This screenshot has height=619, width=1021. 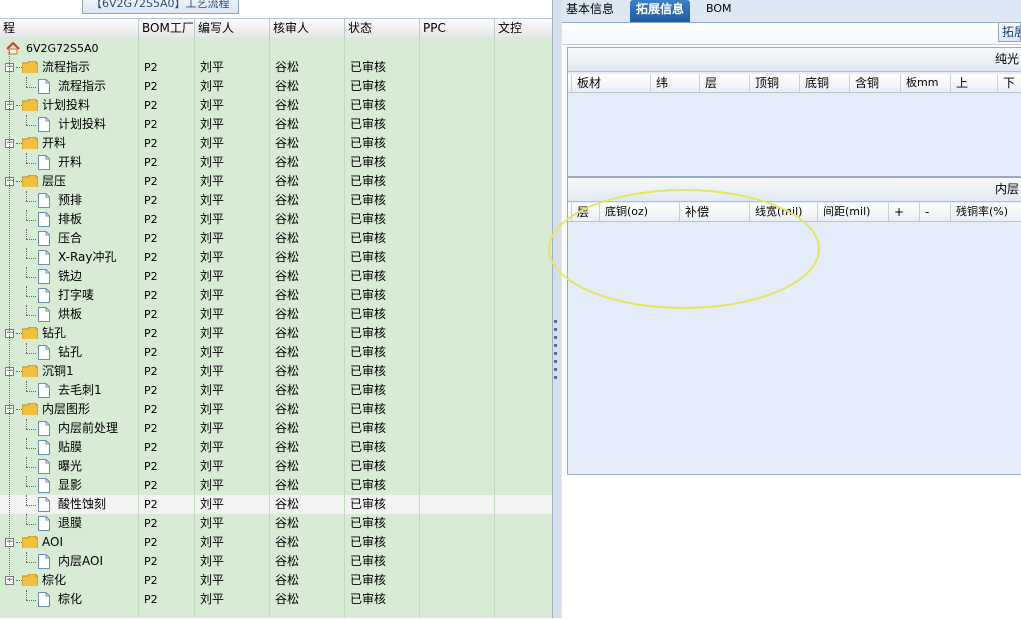 I want to click on tree-step-row: 退膜 P2 刘平 谷松 已审核, so click(x=276, y=523).